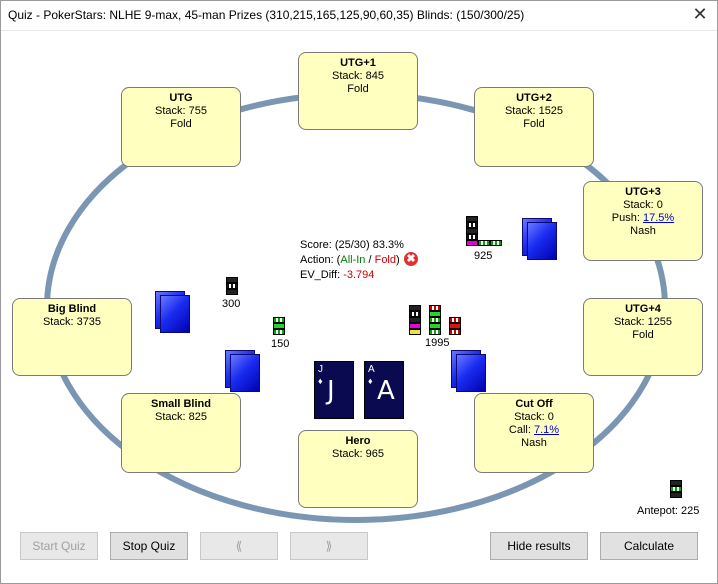 The width and height of the screenshot is (718, 584). What do you see at coordinates (643, 192) in the screenshot?
I see `seat-name: UTG+3` at bounding box center [643, 192].